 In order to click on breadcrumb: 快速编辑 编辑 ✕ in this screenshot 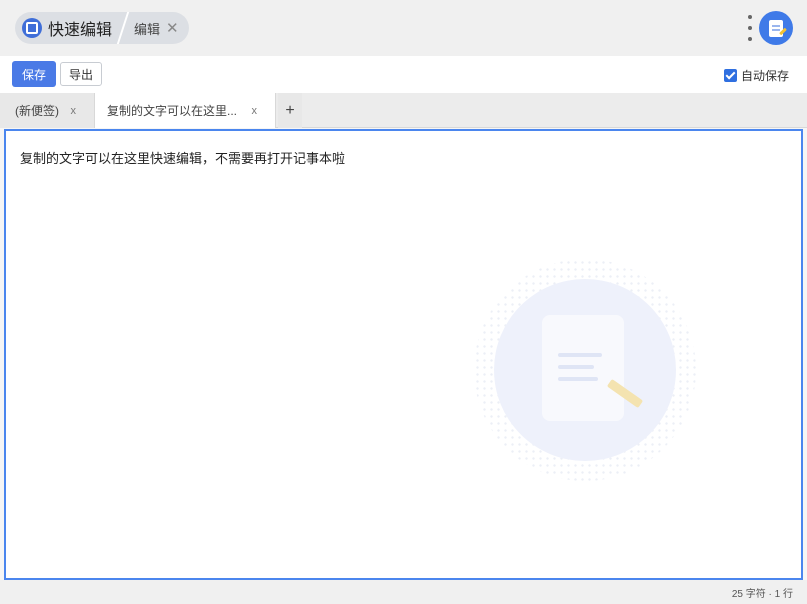, I will do `click(102, 28)`.